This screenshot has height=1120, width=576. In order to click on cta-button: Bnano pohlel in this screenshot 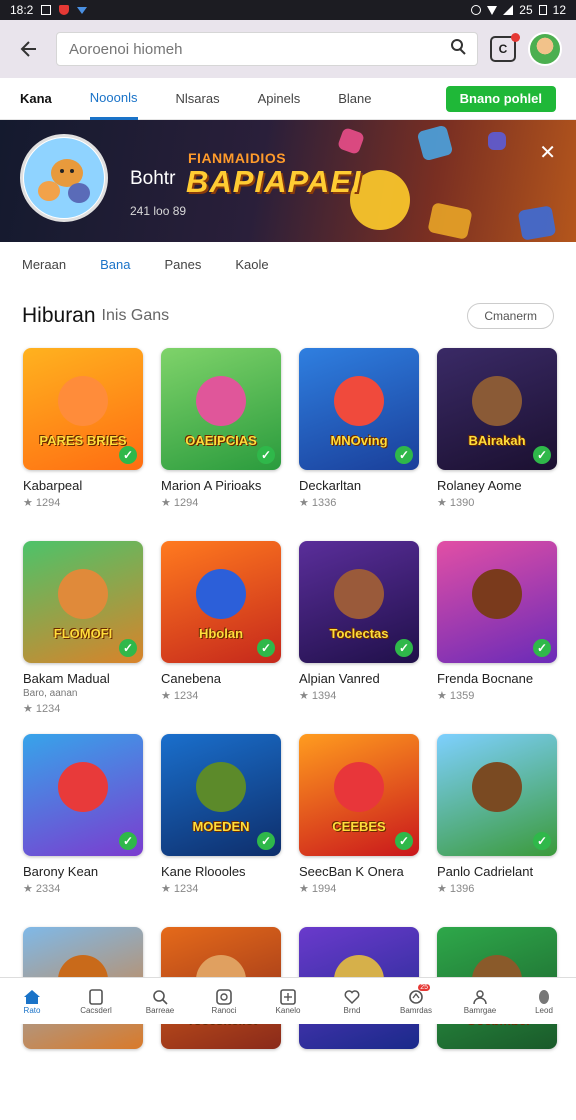, I will do `click(500, 98)`.